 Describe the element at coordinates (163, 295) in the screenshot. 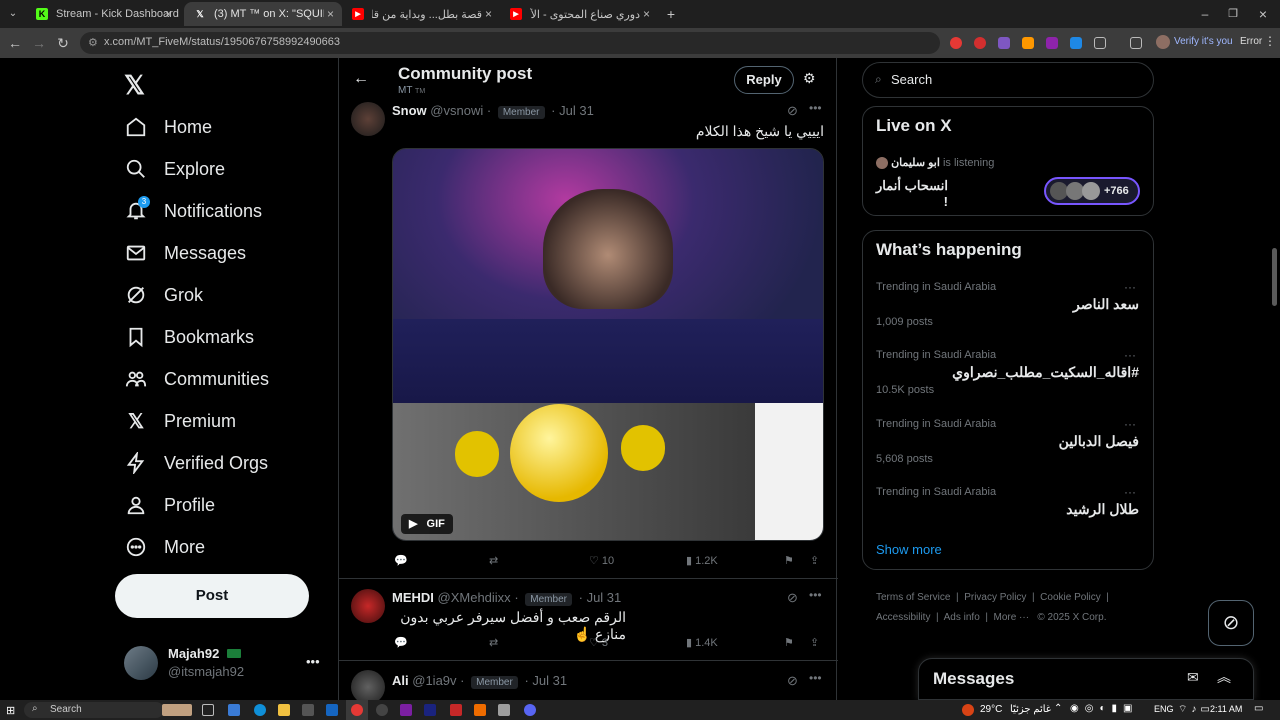

I see `nav-grok: Grok` at that location.